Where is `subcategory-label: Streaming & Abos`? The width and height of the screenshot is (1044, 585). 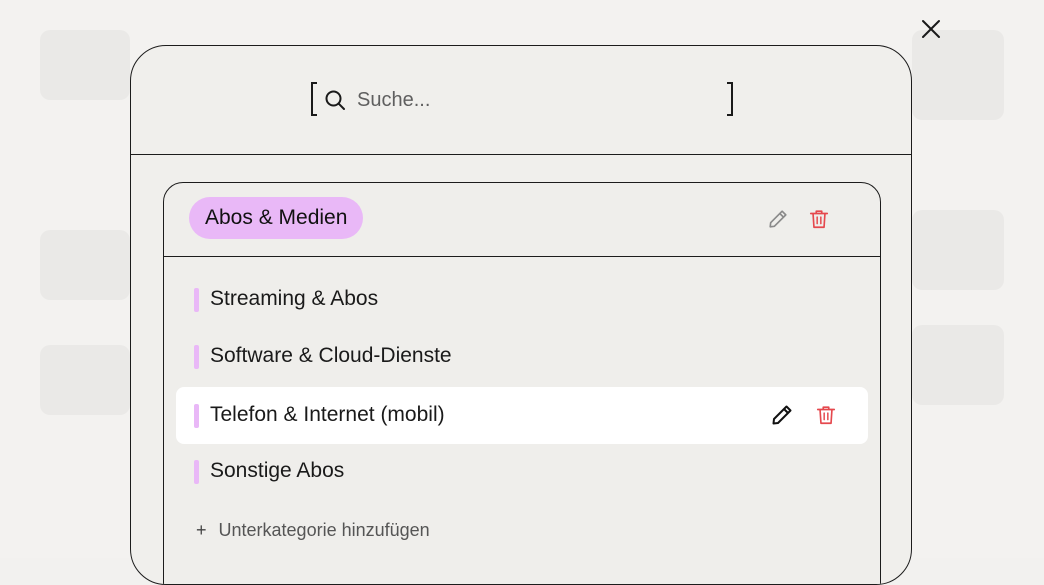
subcategory-label: Streaming & Abos is located at coordinates (294, 298).